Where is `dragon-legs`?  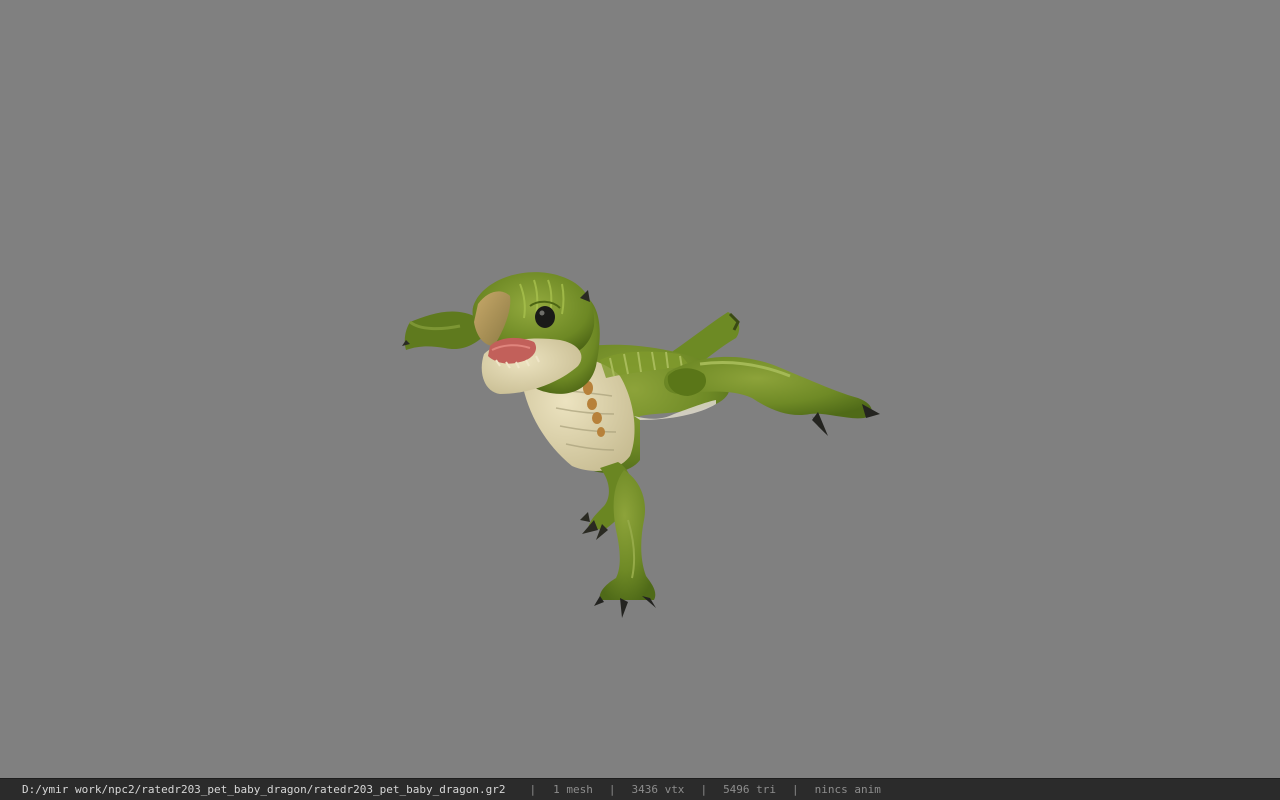
dragon-legs is located at coordinates (618, 540).